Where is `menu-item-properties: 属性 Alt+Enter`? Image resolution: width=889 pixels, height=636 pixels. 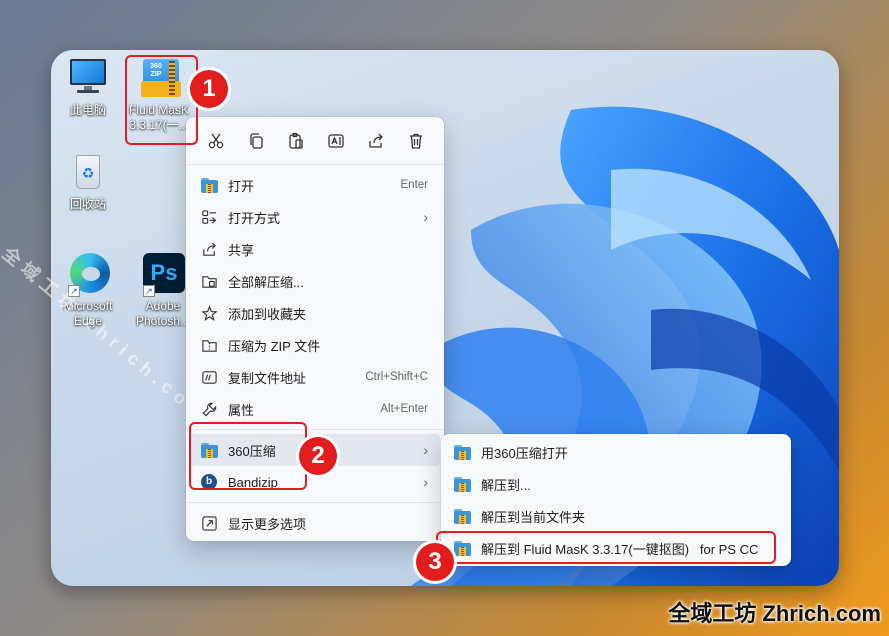 menu-item-properties: 属性 Alt+Enter is located at coordinates (315, 409).